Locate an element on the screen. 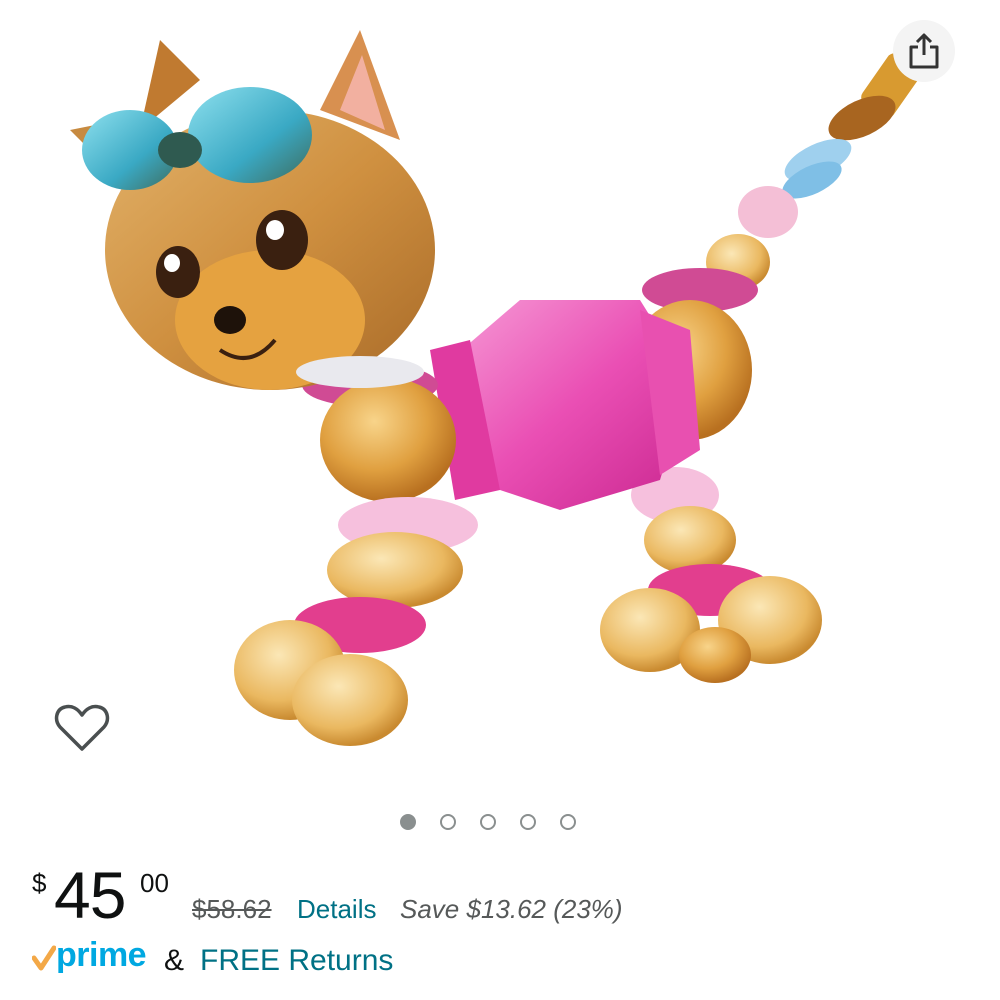 The image size is (1000, 1000). shipping-block: prime & FREE Returns is located at coordinates (482, 961).